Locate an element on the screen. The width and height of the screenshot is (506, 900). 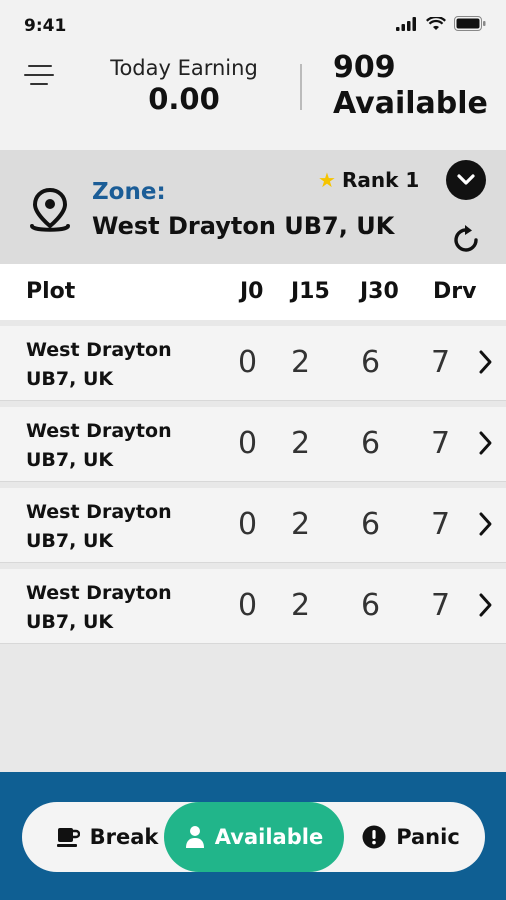
chevron-down-icon is located at coordinates (466, 180).